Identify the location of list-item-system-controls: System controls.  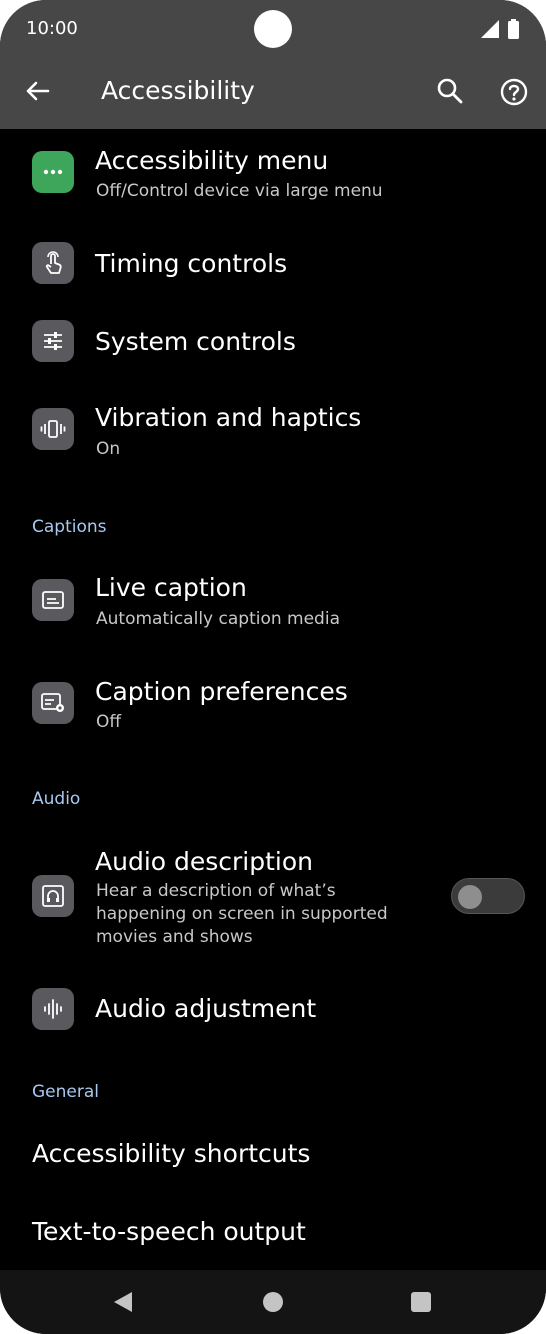
(273, 342).